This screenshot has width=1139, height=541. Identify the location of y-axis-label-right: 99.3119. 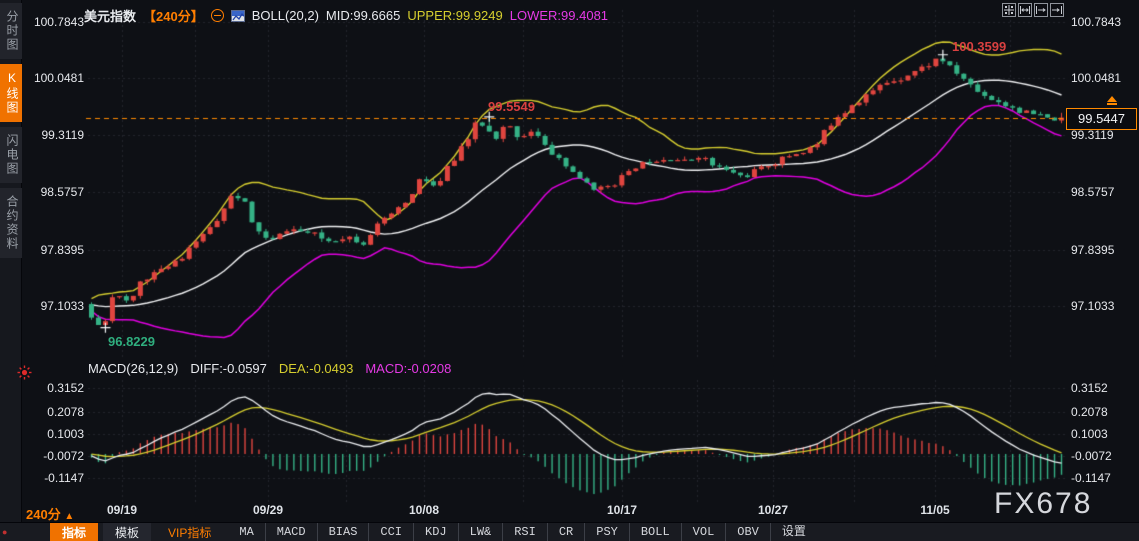
(1092, 135).